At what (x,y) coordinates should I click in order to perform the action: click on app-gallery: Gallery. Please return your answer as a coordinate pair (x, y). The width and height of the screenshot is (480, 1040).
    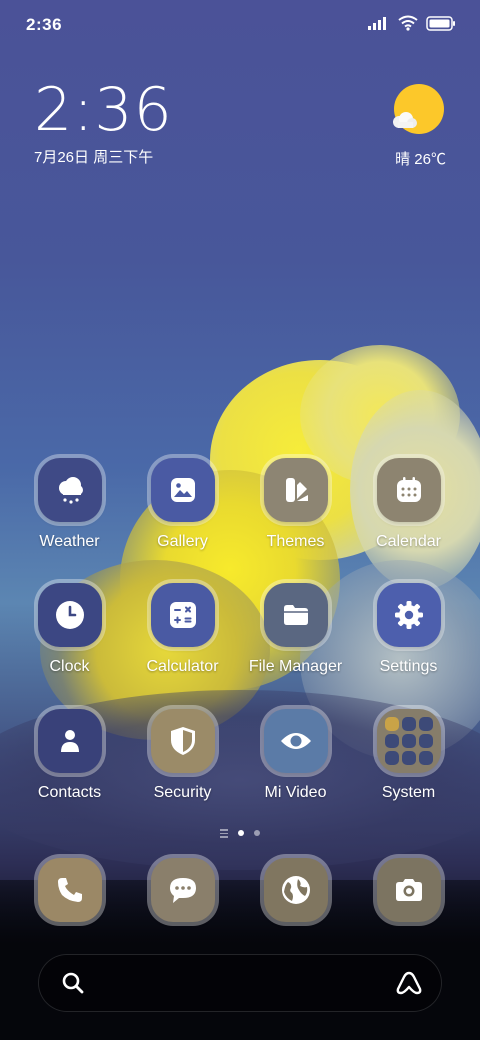
    Looking at the image, I should click on (182, 504).